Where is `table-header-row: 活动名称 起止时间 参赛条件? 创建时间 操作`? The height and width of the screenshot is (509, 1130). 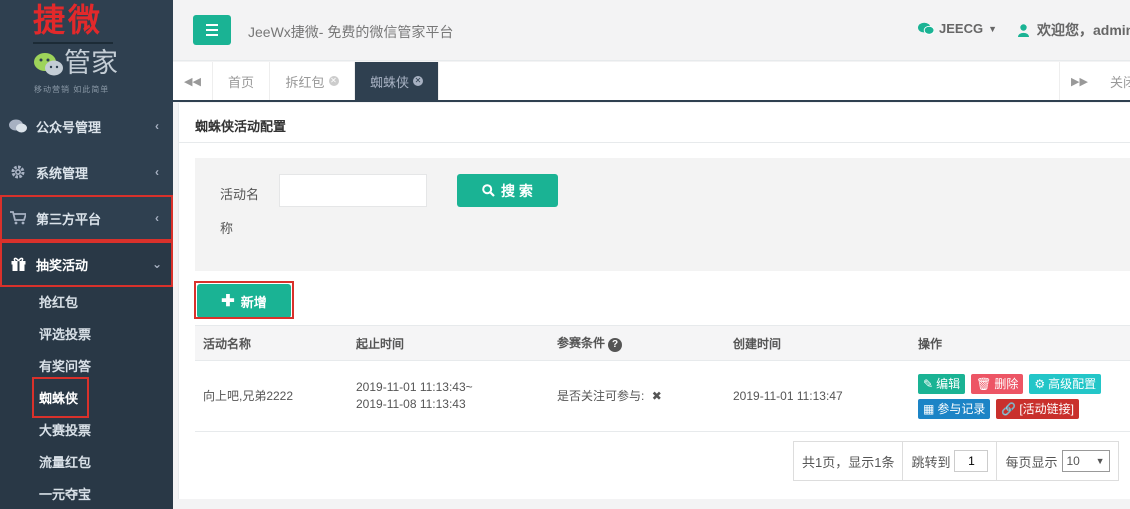
table-header-row: 活动名称 起止时间 参赛条件? 创建时间 操作 is located at coordinates (662, 343).